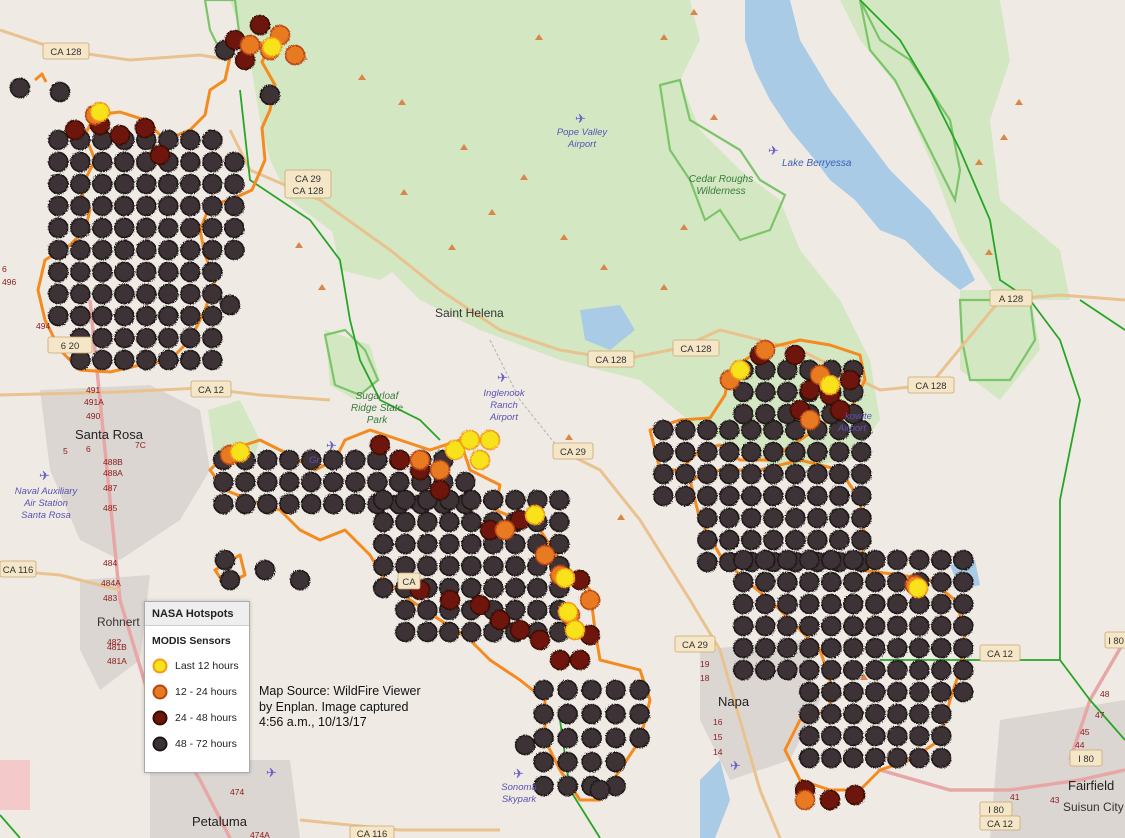 This screenshot has height=838, width=1125. Describe the element at coordinates (372, 831) in the screenshot. I see `shield-ca116-b: CA 116` at that location.